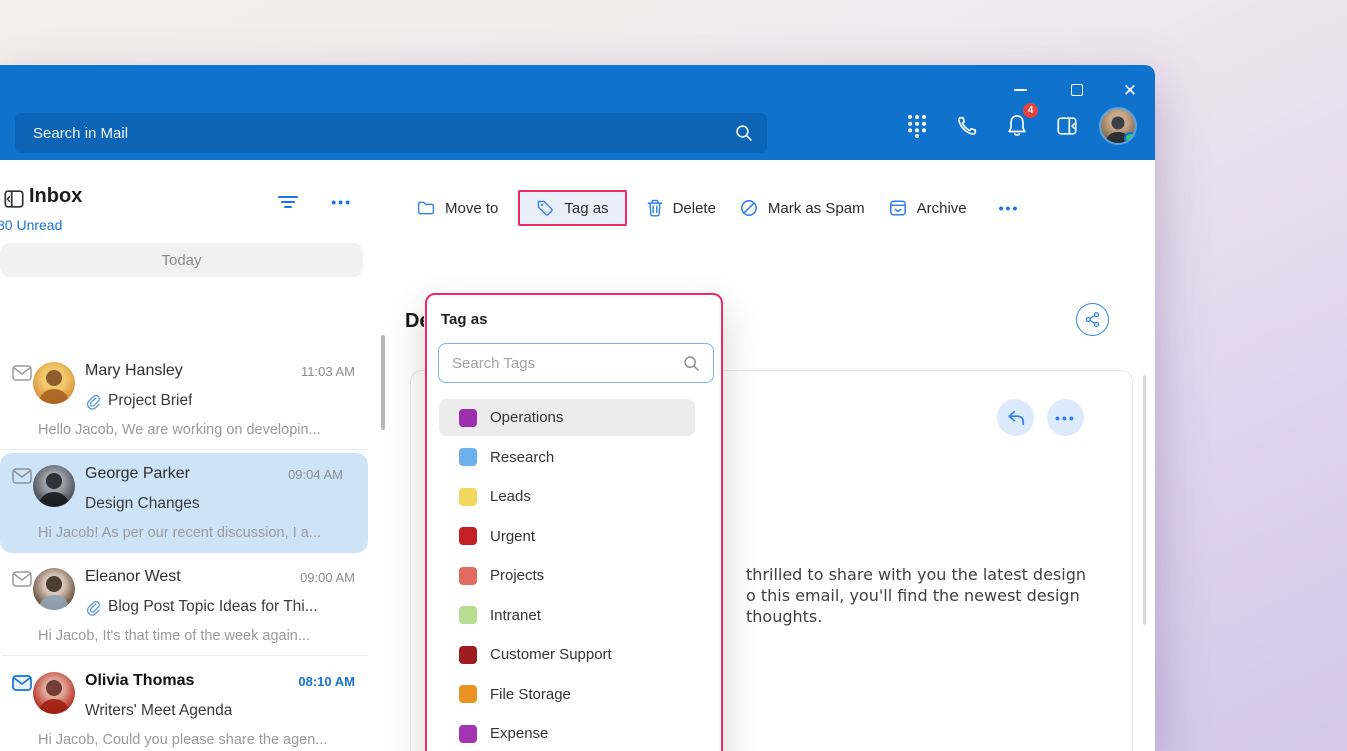 This screenshot has width=1347, height=751. What do you see at coordinates (816, 208) in the screenshot?
I see `mark-as-spam-label: Mark as Spam` at bounding box center [816, 208].